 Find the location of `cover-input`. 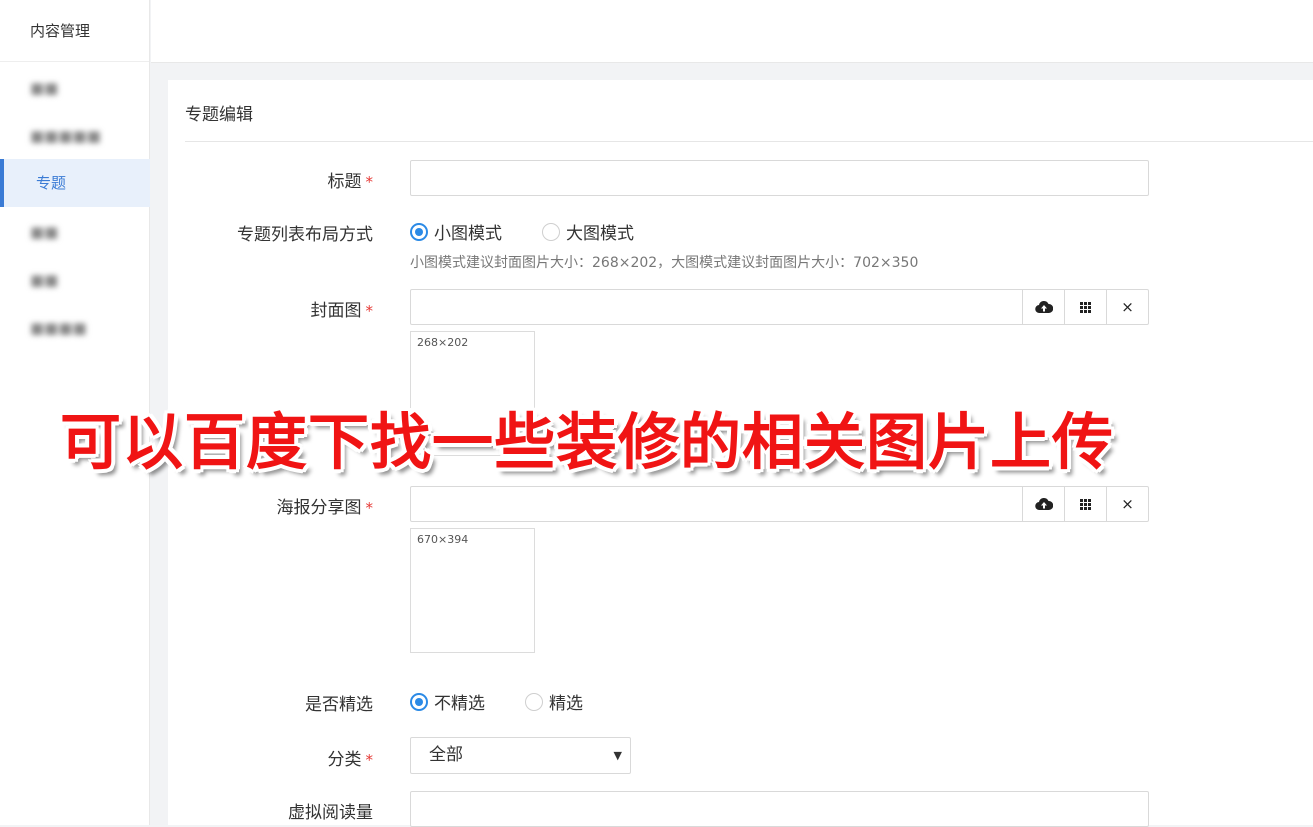

cover-input is located at coordinates (716, 307).